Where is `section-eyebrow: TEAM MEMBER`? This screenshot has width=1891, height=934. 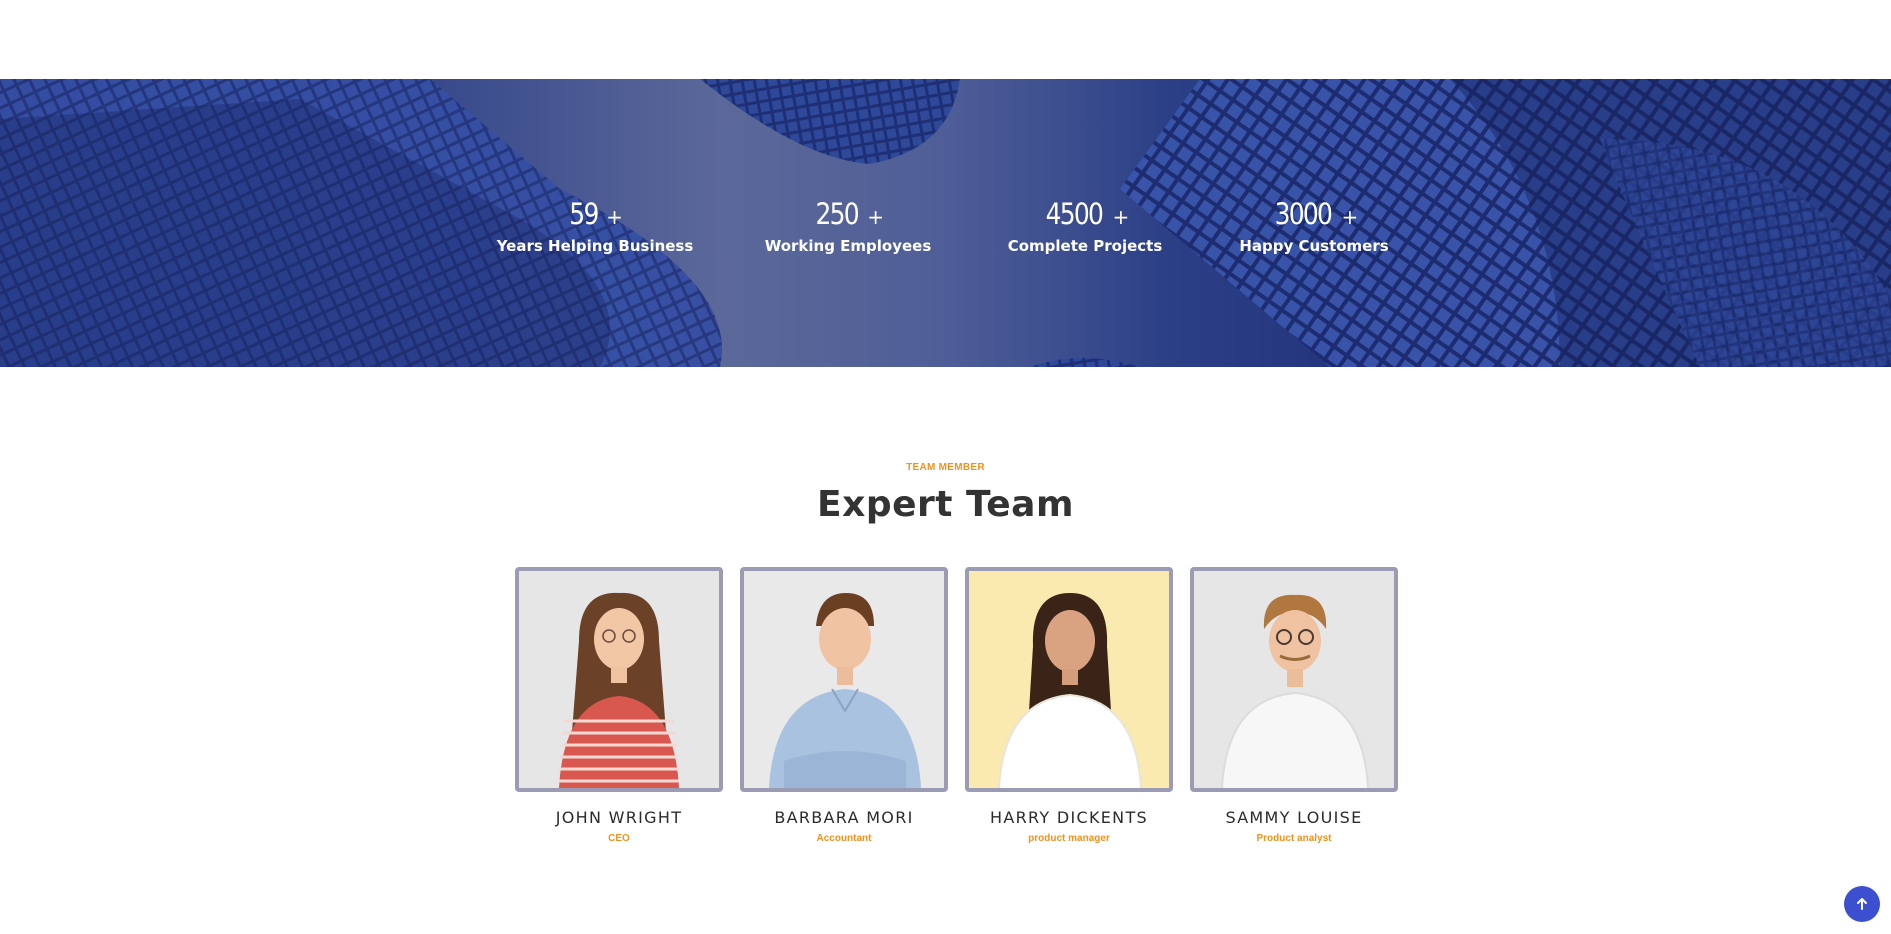
section-eyebrow: TEAM MEMBER is located at coordinates (945, 467).